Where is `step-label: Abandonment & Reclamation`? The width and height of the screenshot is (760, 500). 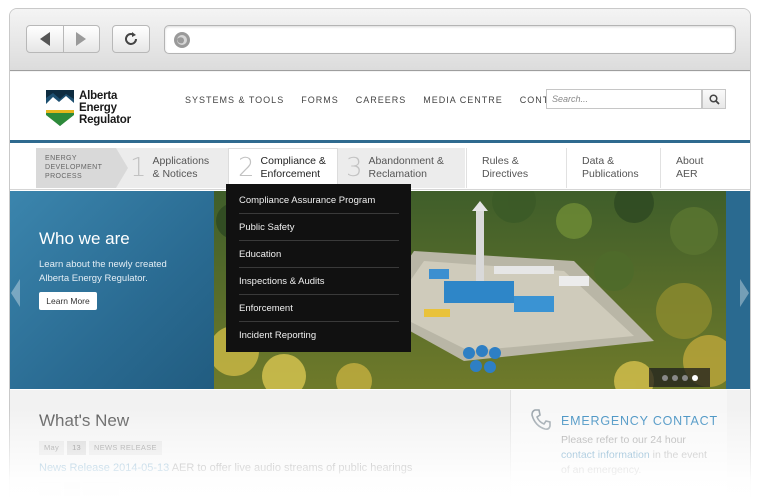 step-label: Abandonment & Reclamation is located at coordinates (406, 168).